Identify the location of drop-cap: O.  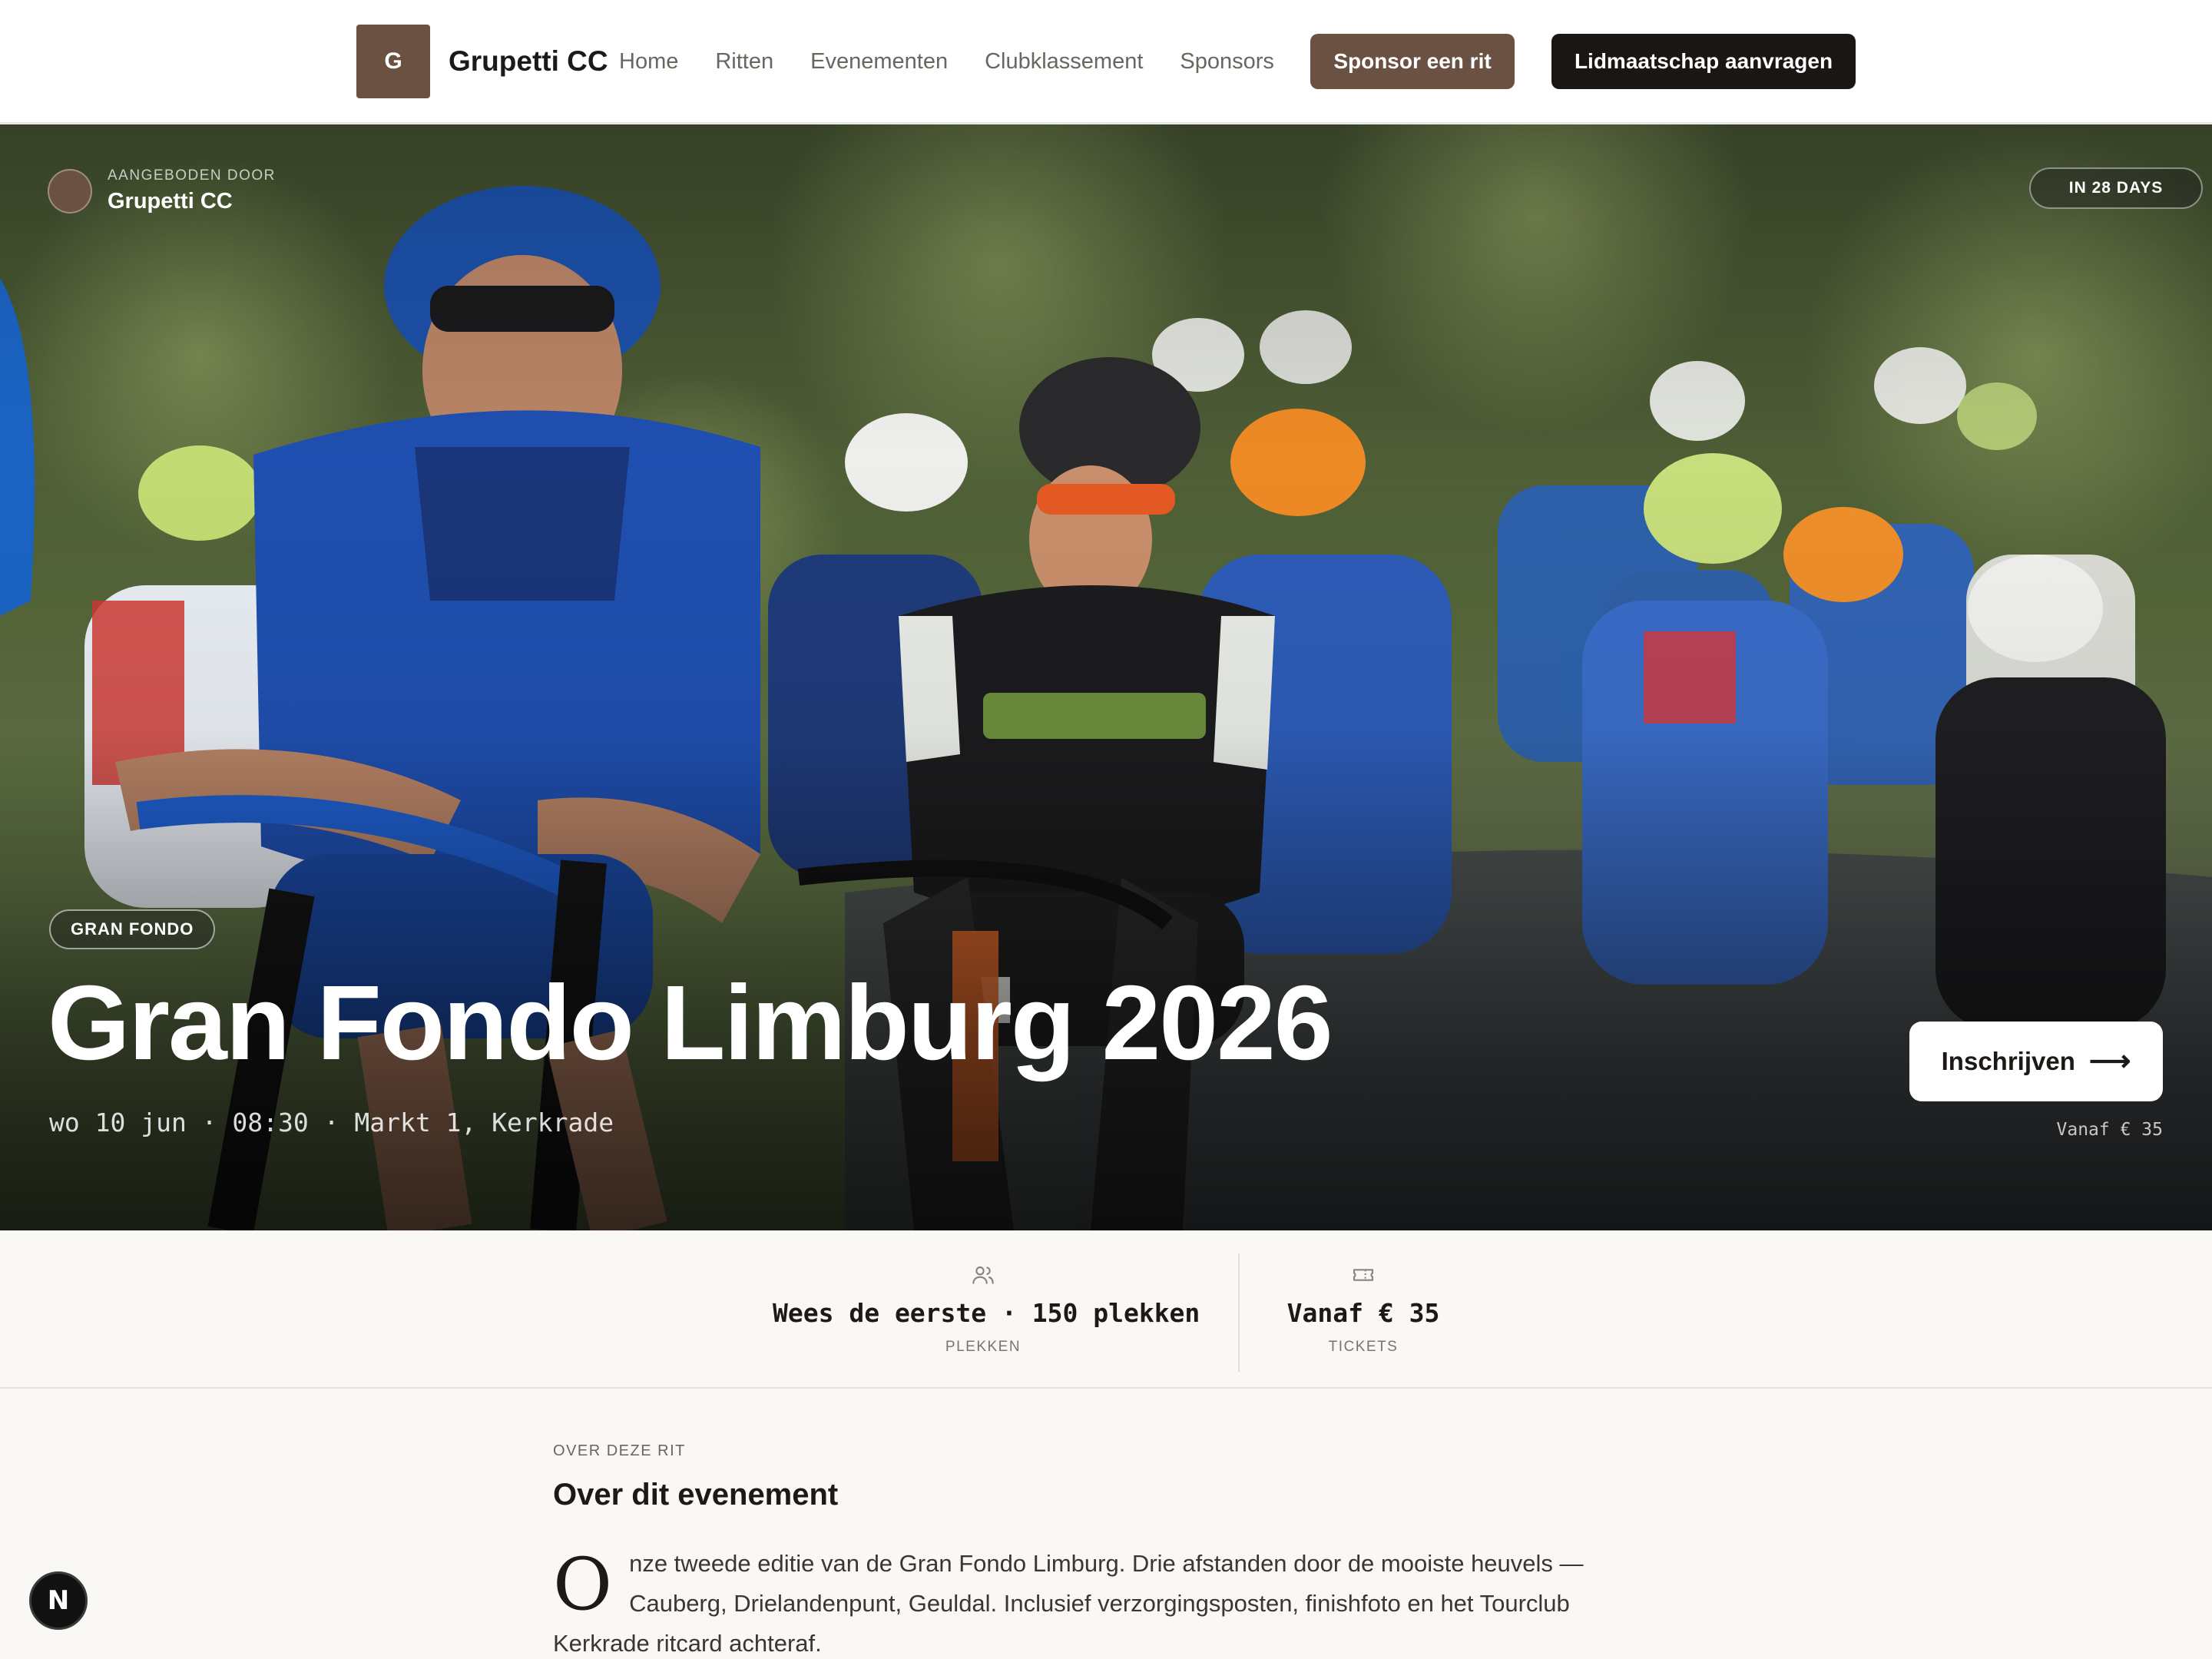
(583, 1585).